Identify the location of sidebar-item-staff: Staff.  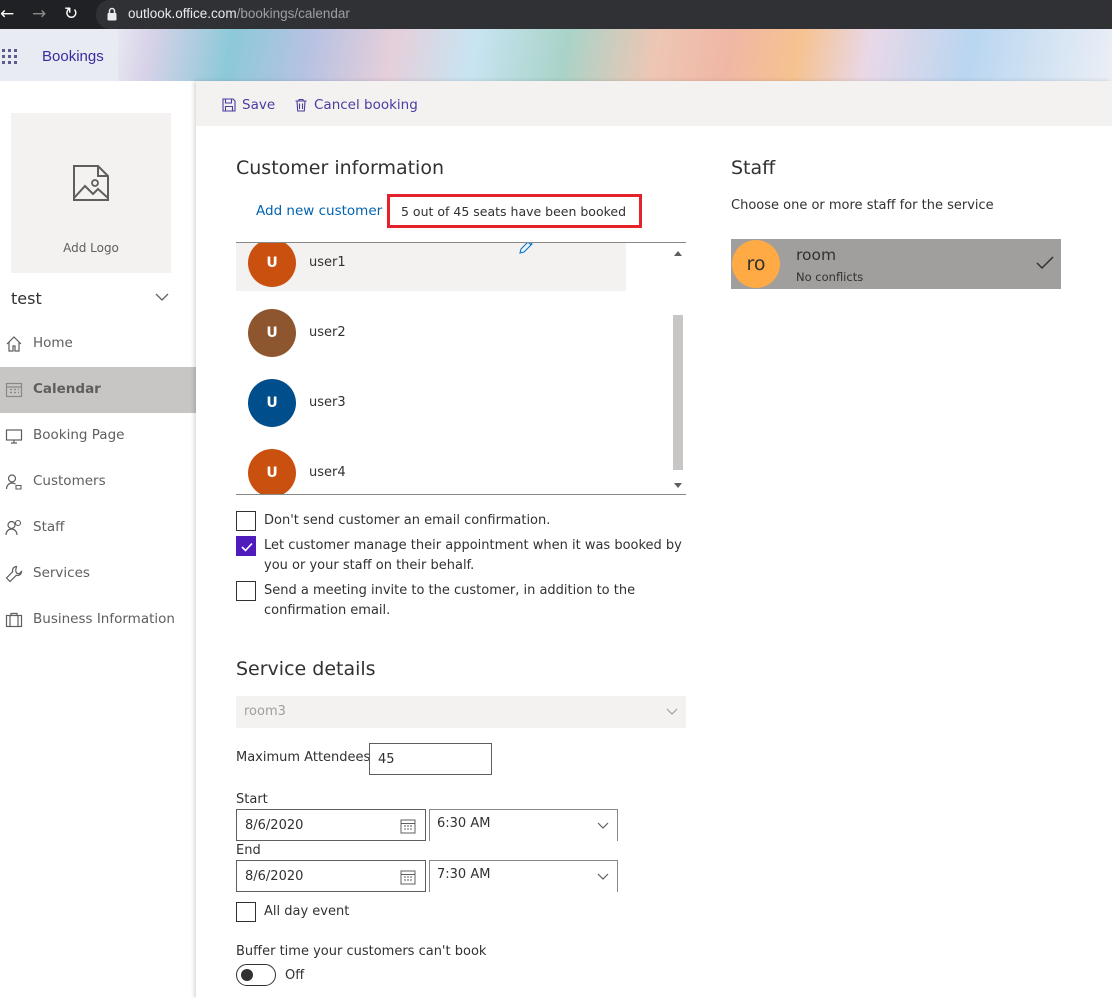
(98, 528).